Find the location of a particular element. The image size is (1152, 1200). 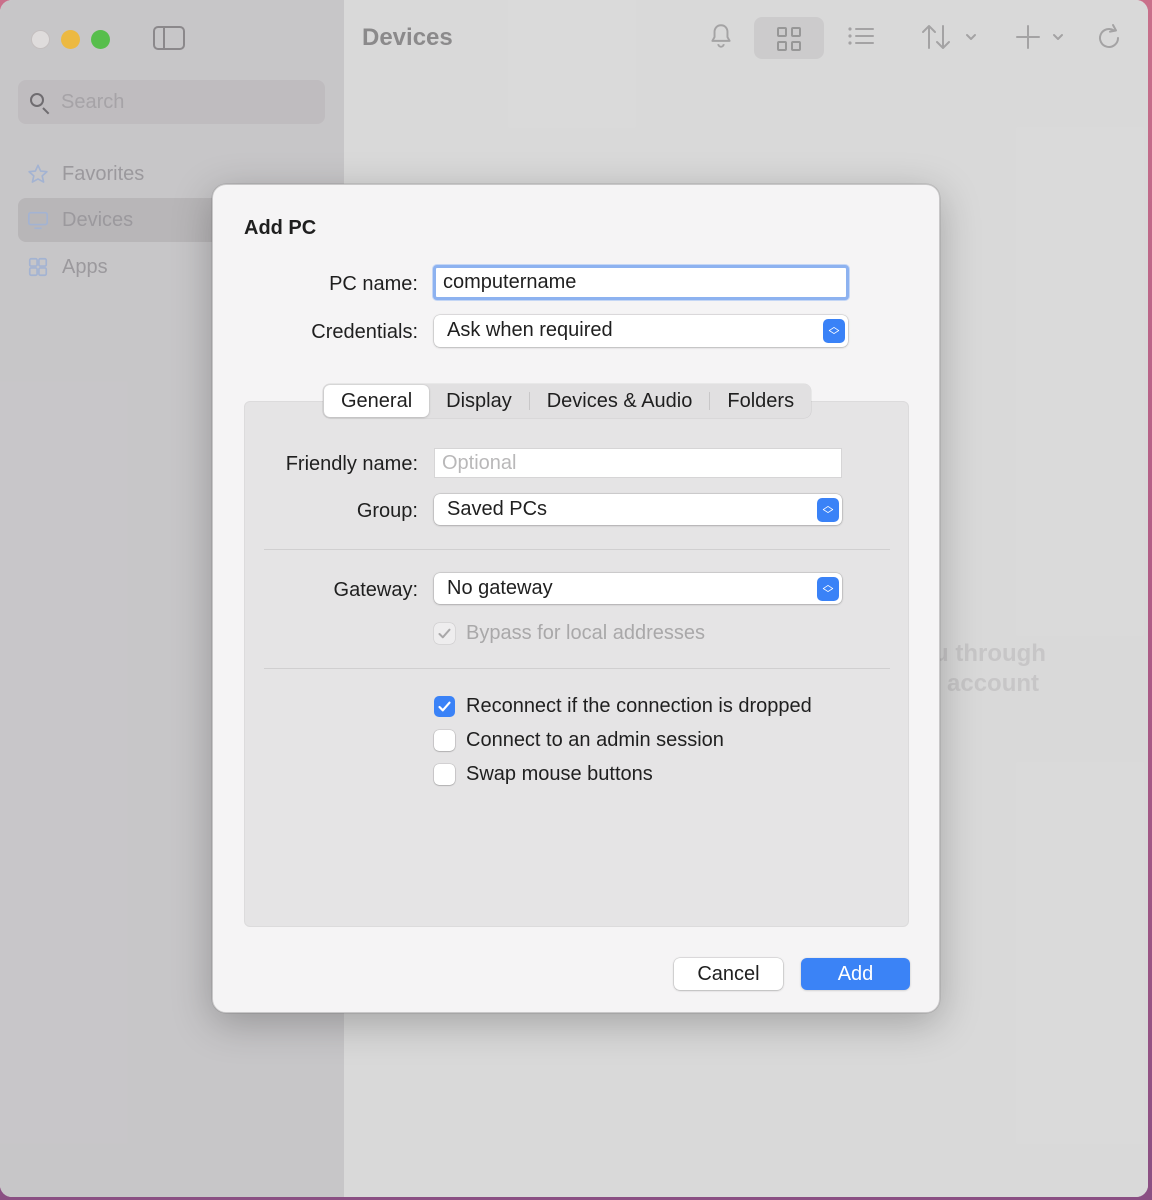

tab-general: General is located at coordinates (377, 401).